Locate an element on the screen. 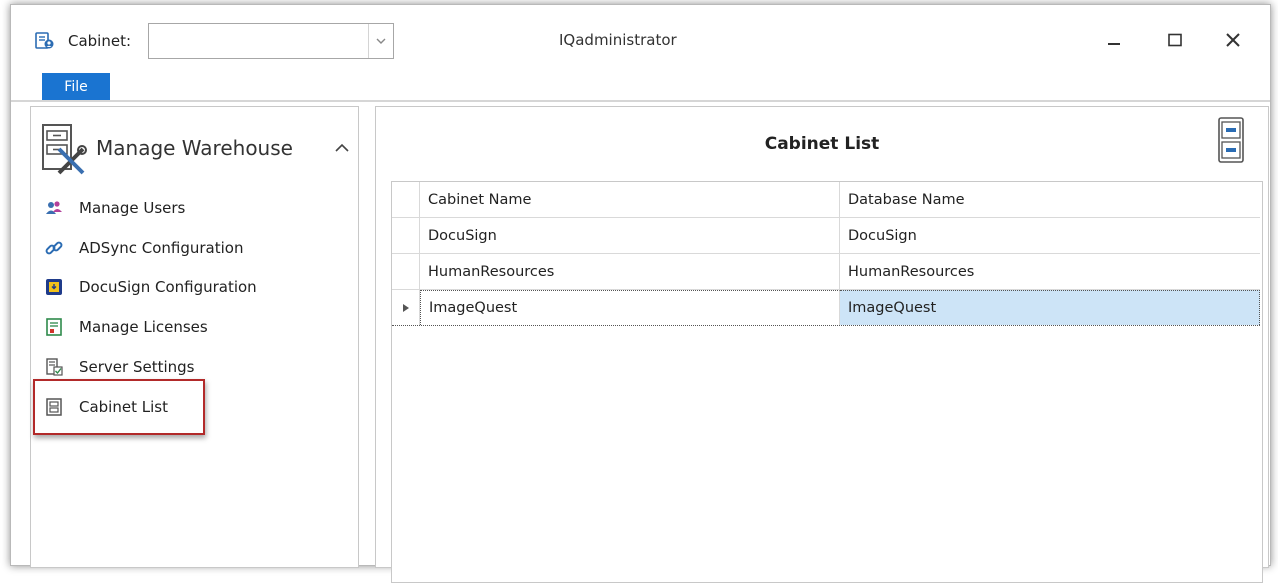 This screenshot has width=1278, height=583. column-header-cabinet-name: Cabinet Name is located at coordinates (630, 199).